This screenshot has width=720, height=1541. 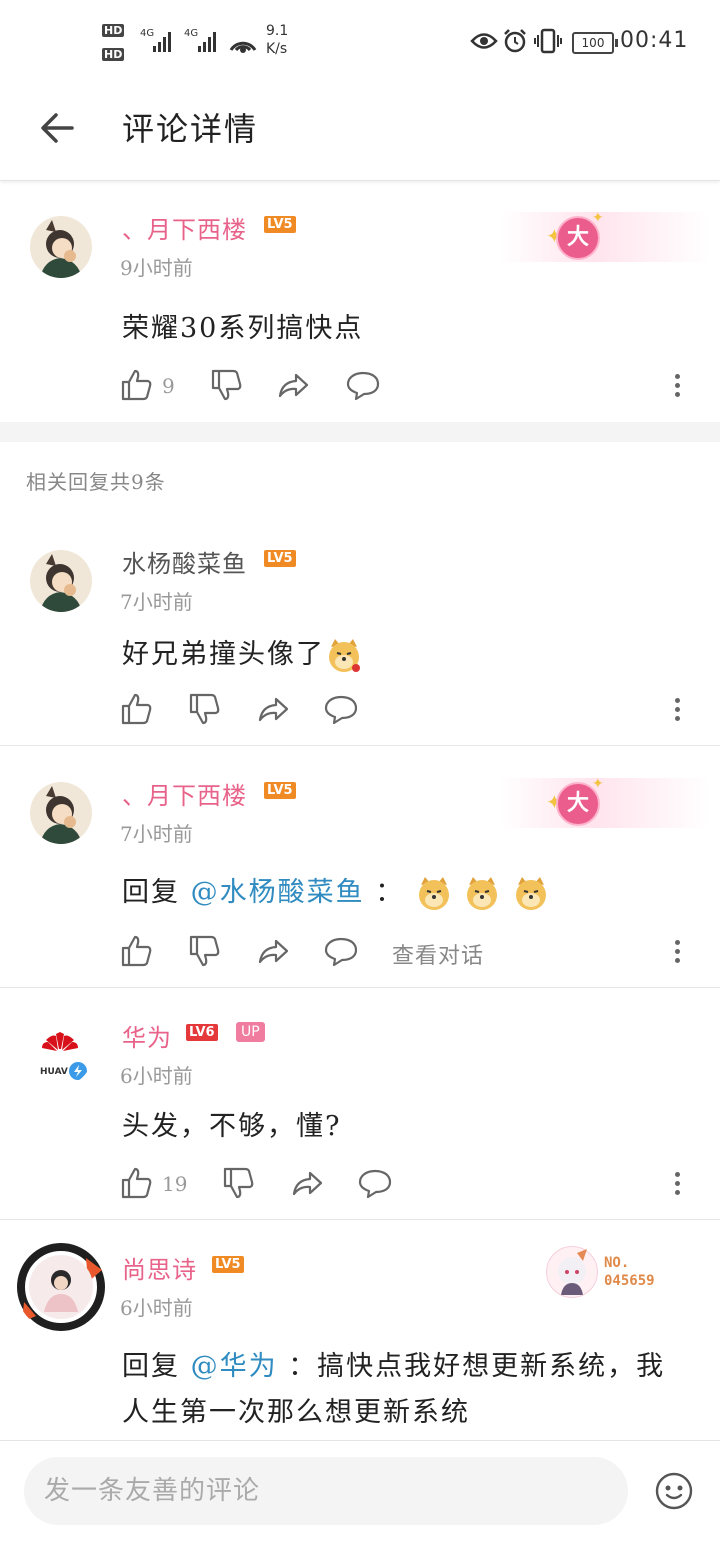 What do you see at coordinates (277, 31) in the screenshot?
I see `speed-value: 9.1` at bounding box center [277, 31].